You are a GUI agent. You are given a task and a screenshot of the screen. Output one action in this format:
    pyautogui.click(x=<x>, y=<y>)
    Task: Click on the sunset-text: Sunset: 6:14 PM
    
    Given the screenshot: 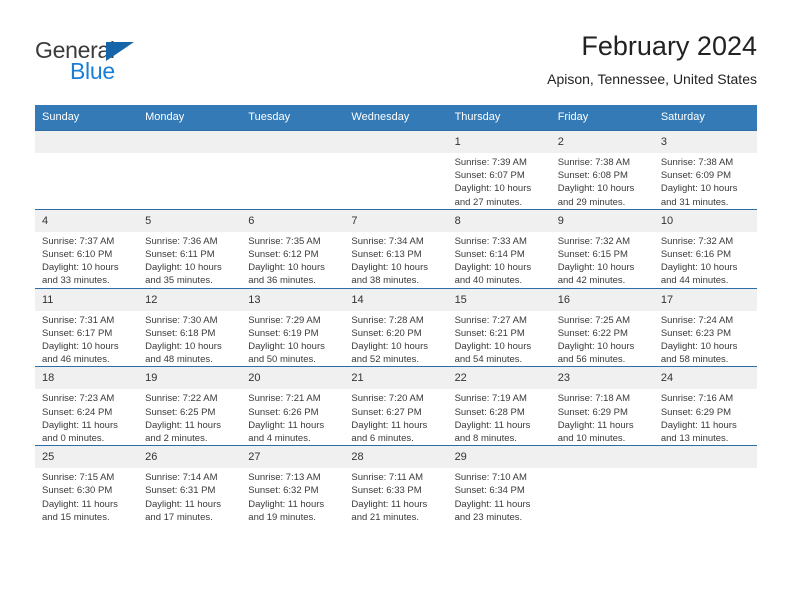 What is the action you would take?
    pyautogui.click(x=489, y=255)
    